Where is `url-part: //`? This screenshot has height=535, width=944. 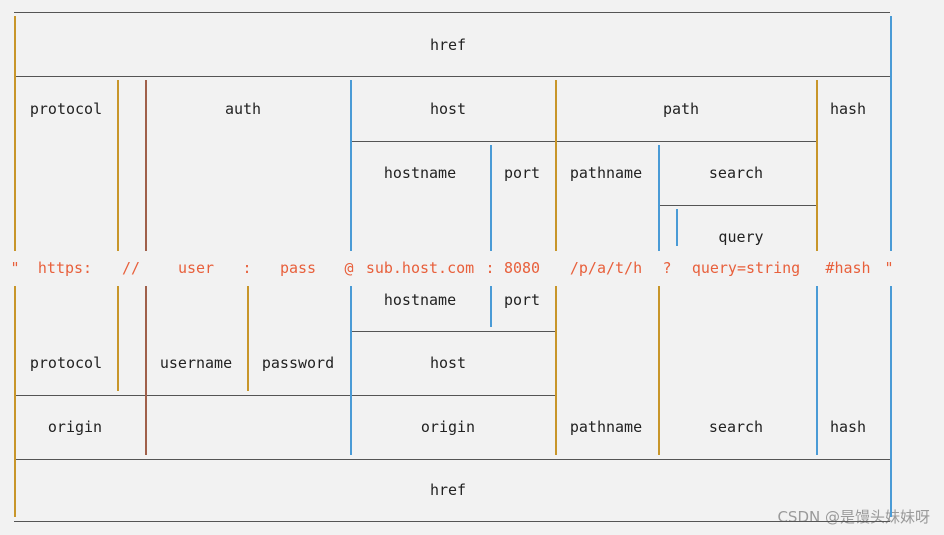 url-part: // is located at coordinates (131, 268).